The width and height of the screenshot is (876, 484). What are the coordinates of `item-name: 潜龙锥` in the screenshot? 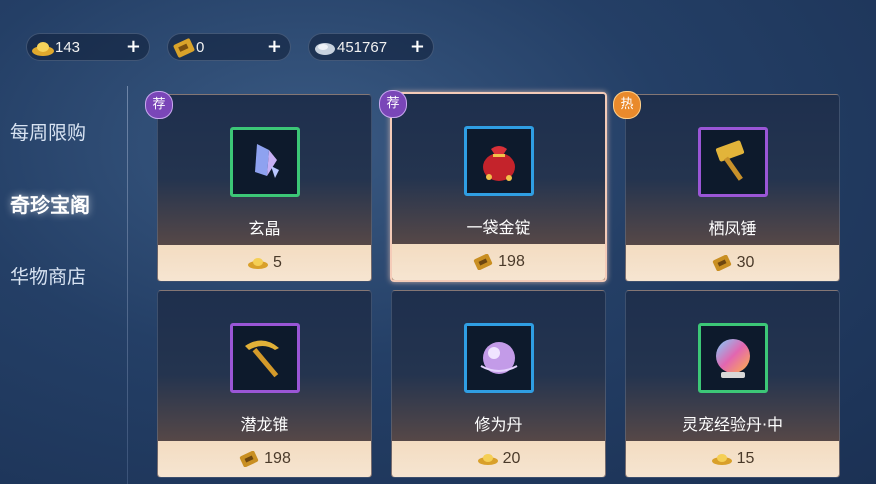 It's located at (264, 424).